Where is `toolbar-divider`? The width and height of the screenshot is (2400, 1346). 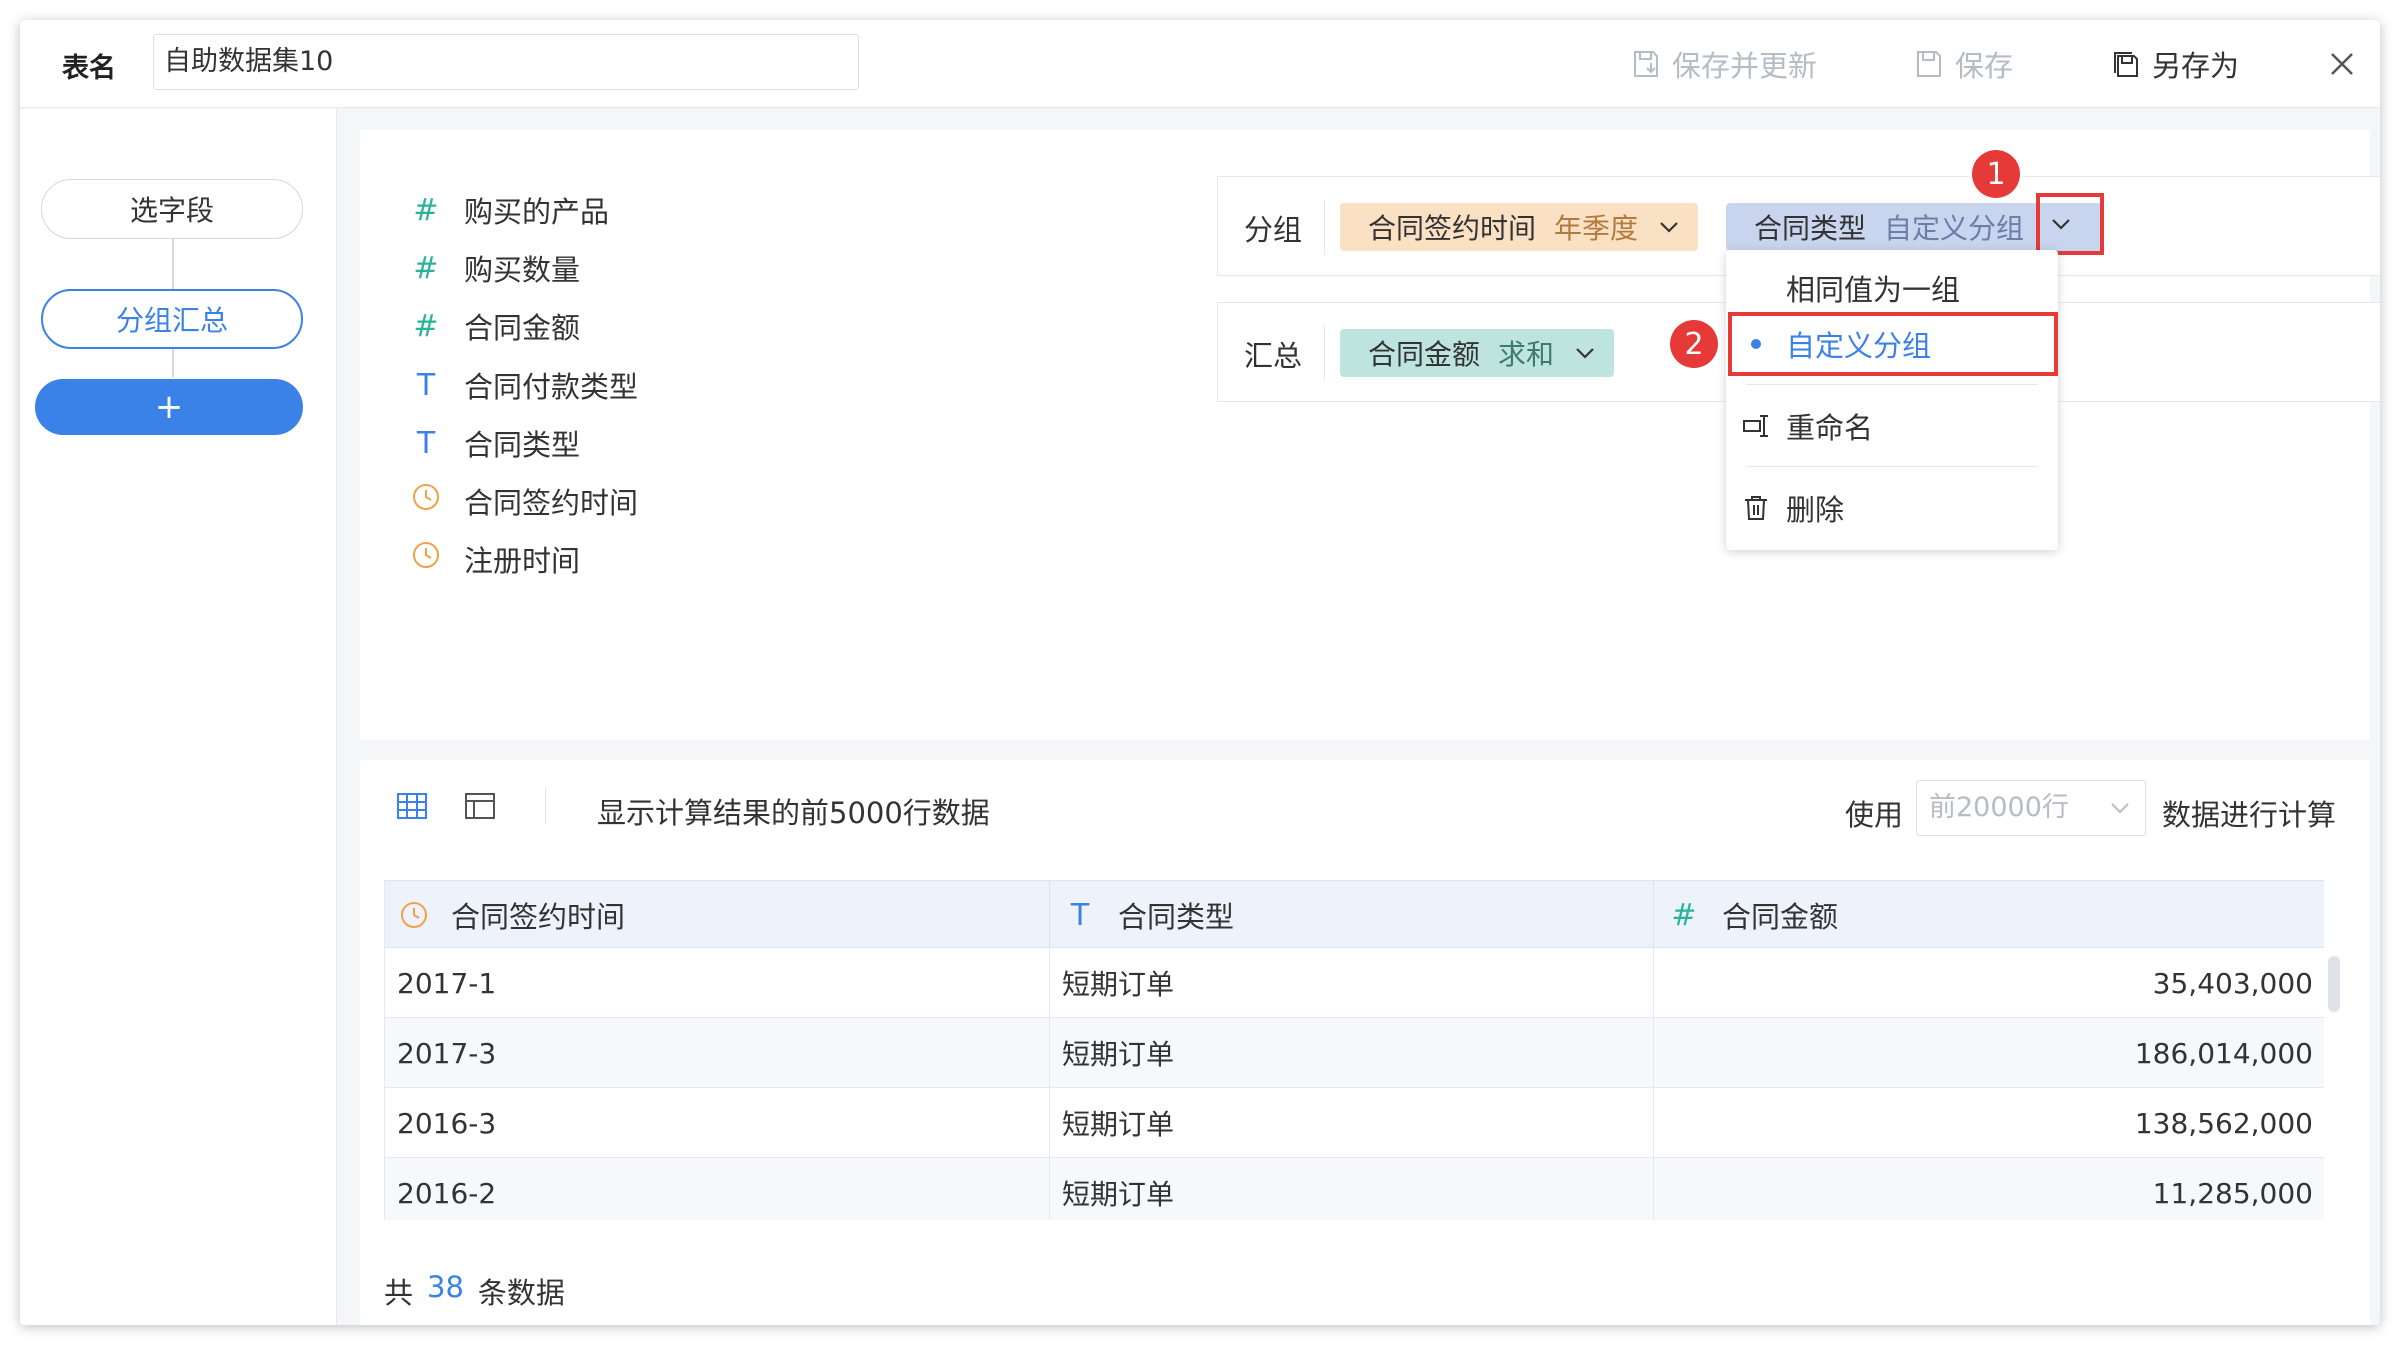
toolbar-divider is located at coordinates (545, 806).